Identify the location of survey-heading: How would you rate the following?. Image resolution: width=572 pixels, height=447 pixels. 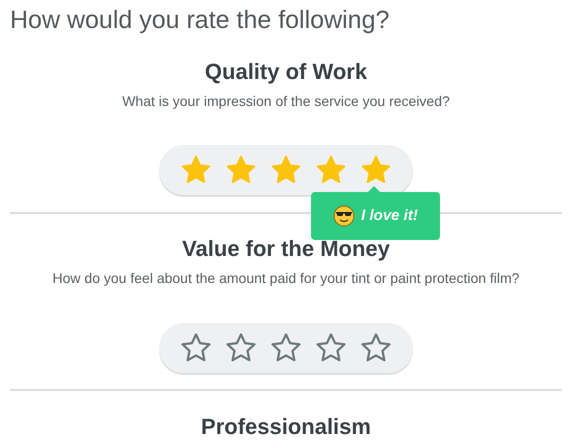
(200, 20).